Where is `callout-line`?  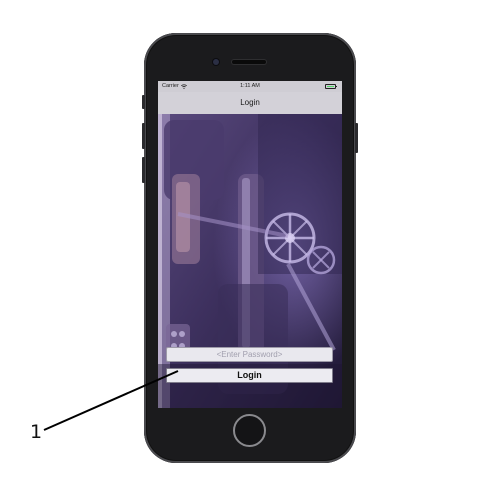 callout-line is located at coordinates (111, 400).